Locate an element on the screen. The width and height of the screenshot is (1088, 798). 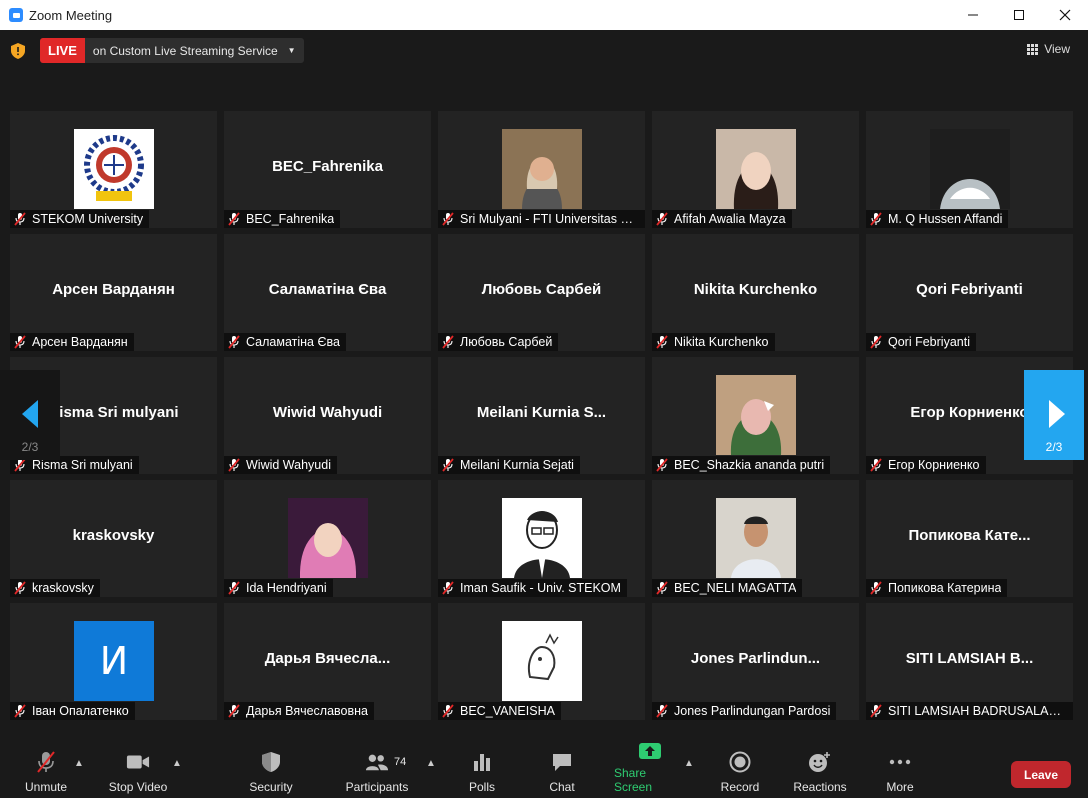
participant-display-name: Саламатіна Єва is located at coordinates (327, 289).